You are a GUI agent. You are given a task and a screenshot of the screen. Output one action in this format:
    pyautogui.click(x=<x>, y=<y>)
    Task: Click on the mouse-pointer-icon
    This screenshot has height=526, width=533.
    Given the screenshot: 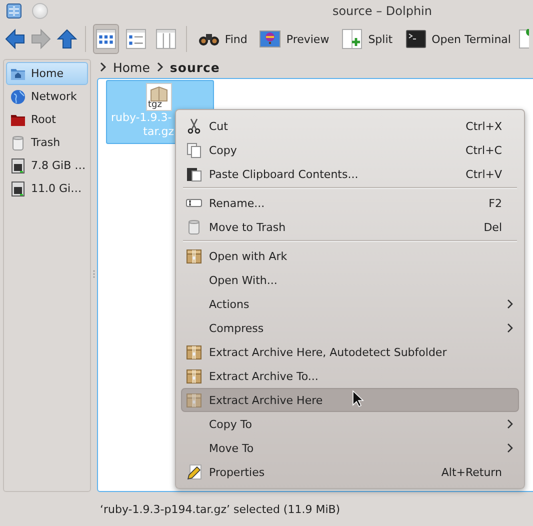 What is the action you would take?
    pyautogui.click(x=358, y=399)
    